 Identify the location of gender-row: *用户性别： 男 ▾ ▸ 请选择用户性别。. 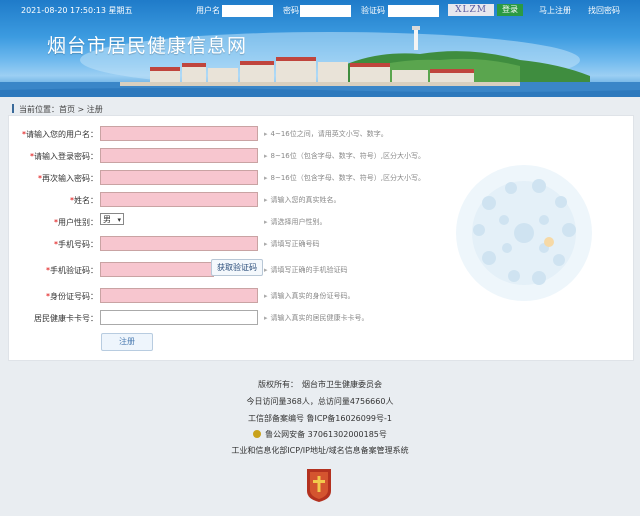
(321, 220).